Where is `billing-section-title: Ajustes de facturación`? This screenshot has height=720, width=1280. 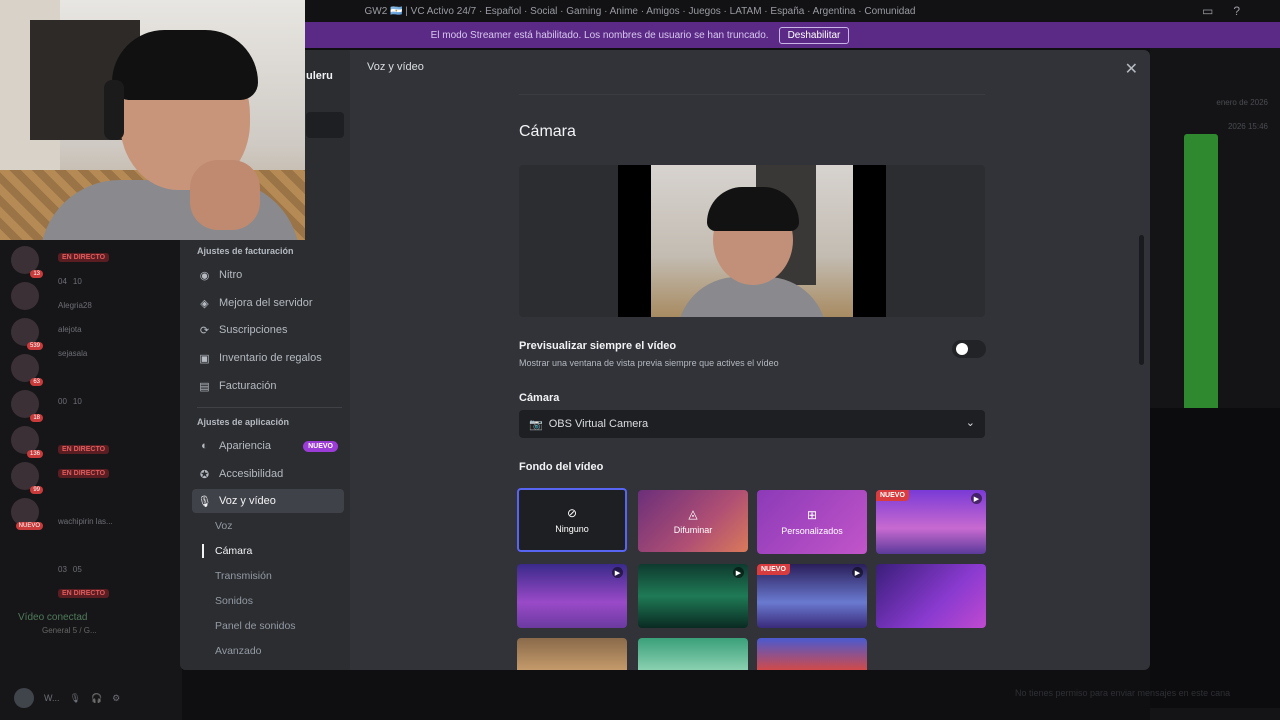
billing-section-title: Ajustes de facturación is located at coordinates (245, 251).